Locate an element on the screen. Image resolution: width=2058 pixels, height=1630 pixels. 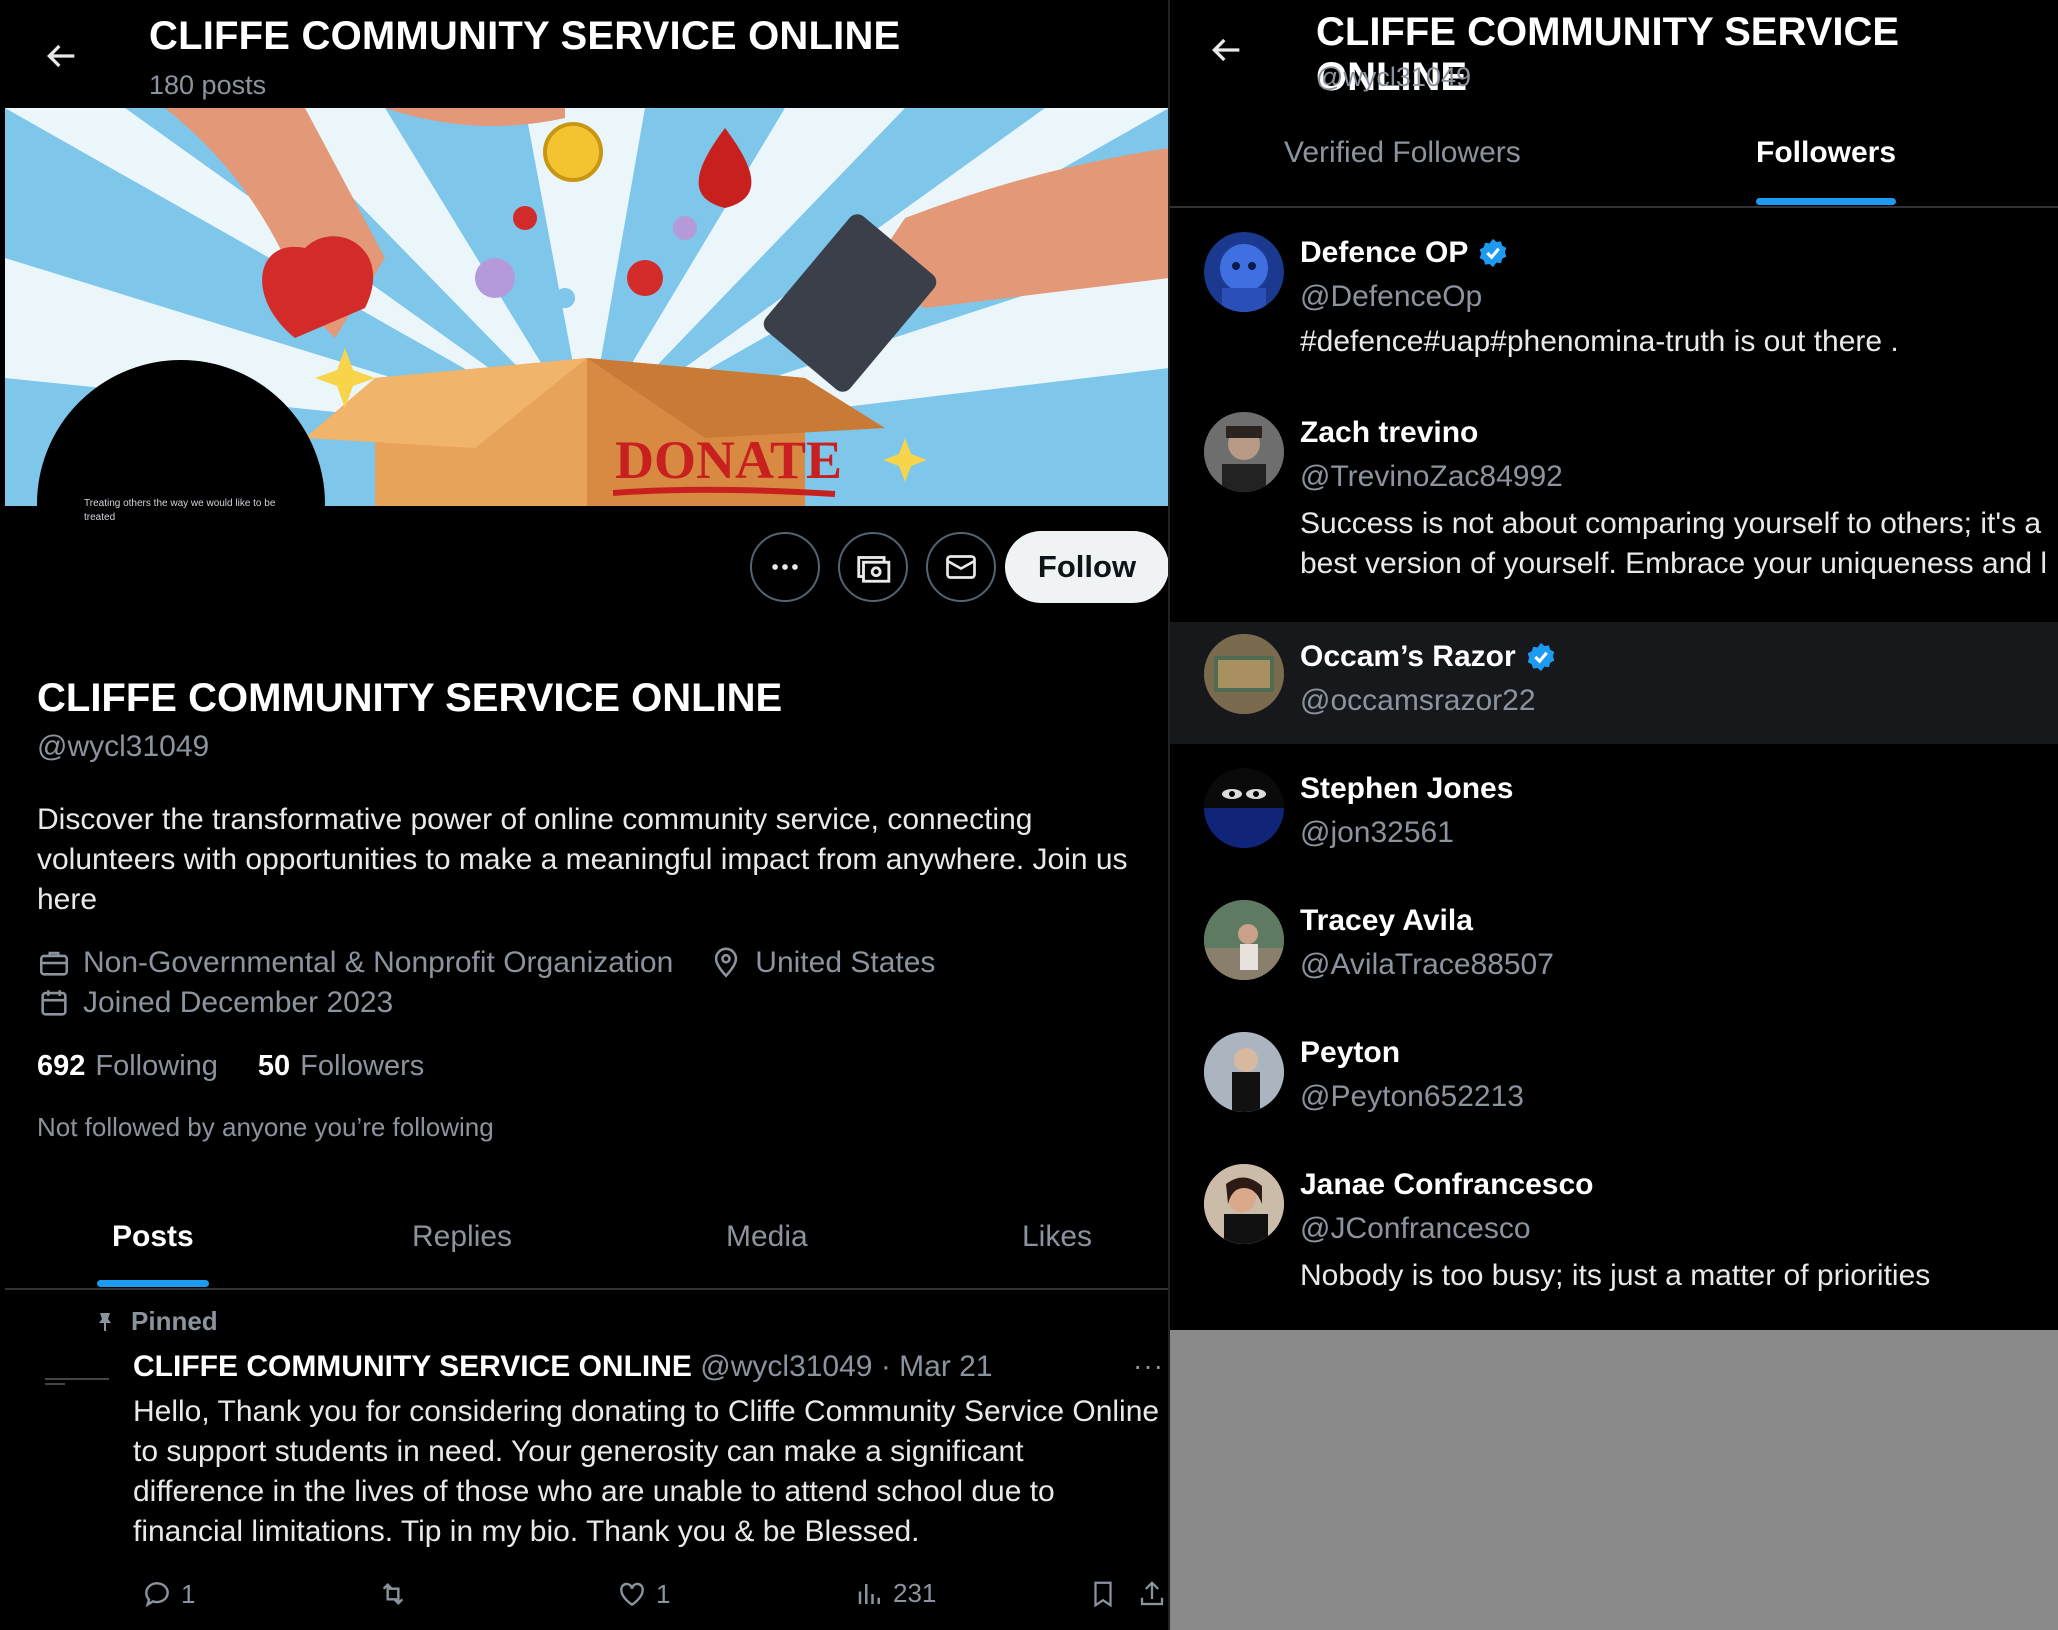
tab-replies: Replies is located at coordinates (462, 1237).